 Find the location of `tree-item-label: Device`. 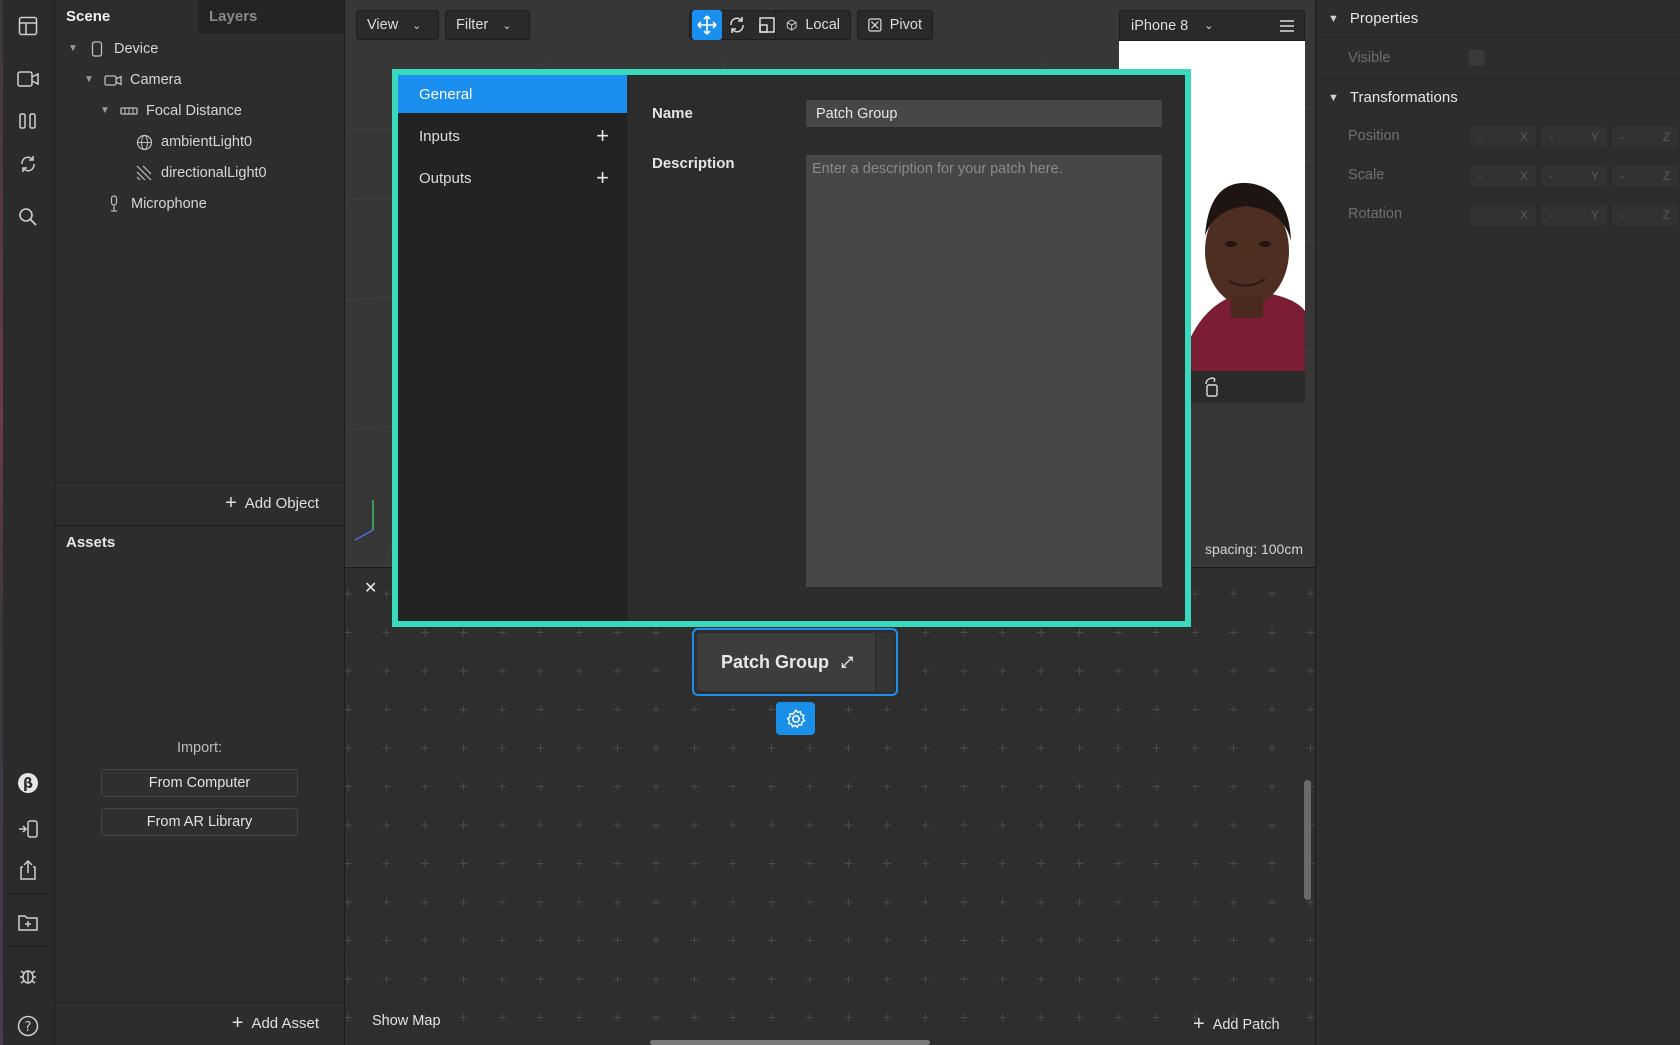

tree-item-label: Device is located at coordinates (136, 49).